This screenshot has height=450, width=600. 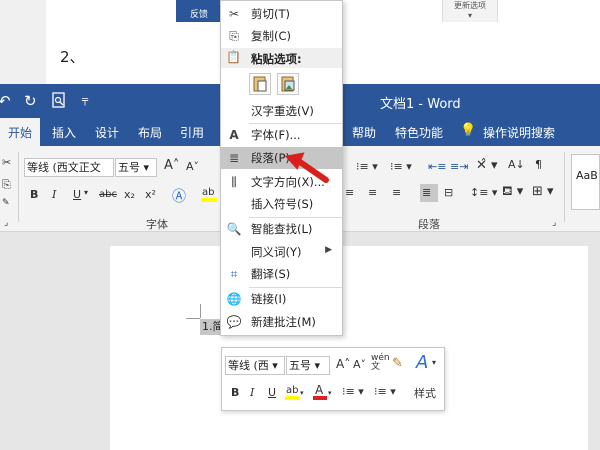 What do you see at coordinates (319, 390) in the screenshot?
I see `svg-text: A` at bounding box center [319, 390].